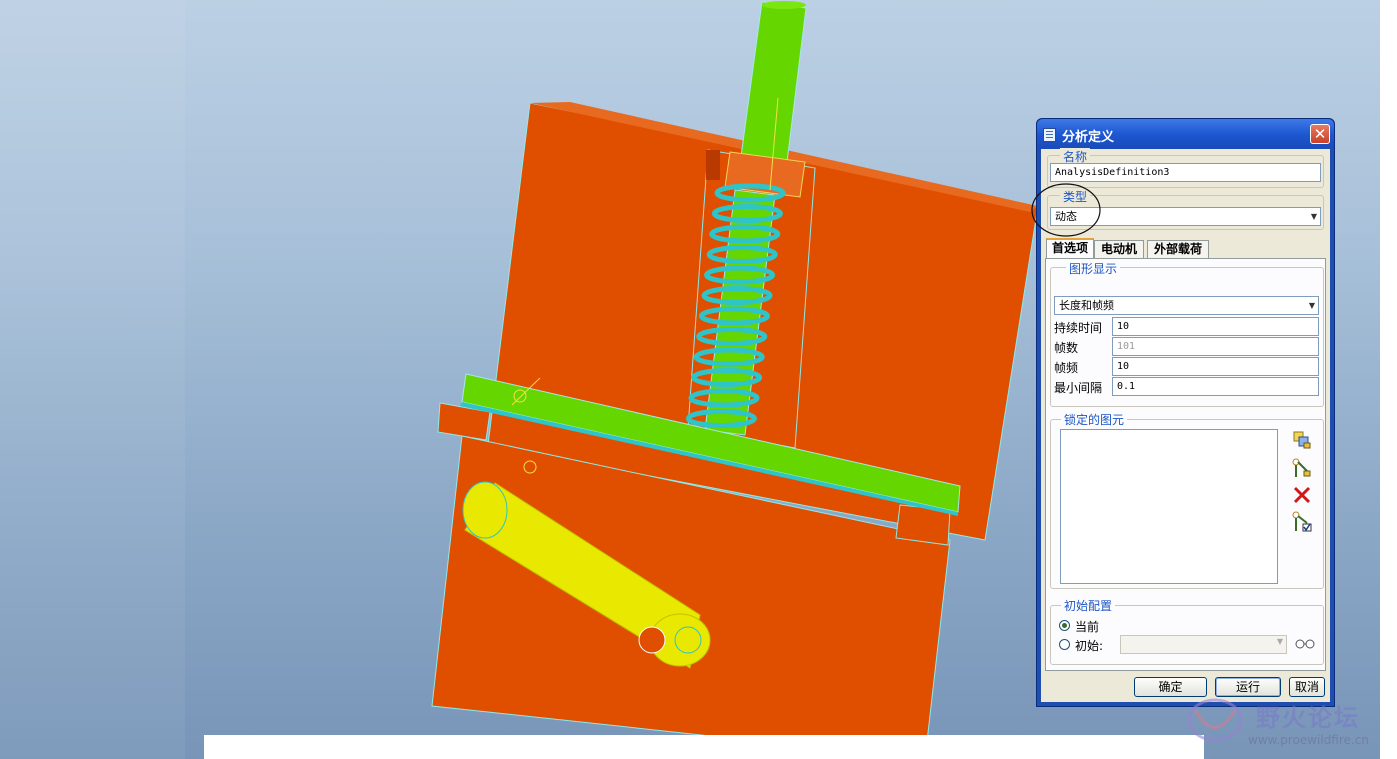 The width and height of the screenshot is (1397, 759). I want to click on frame-rate-label: 帧频, so click(1066, 368).